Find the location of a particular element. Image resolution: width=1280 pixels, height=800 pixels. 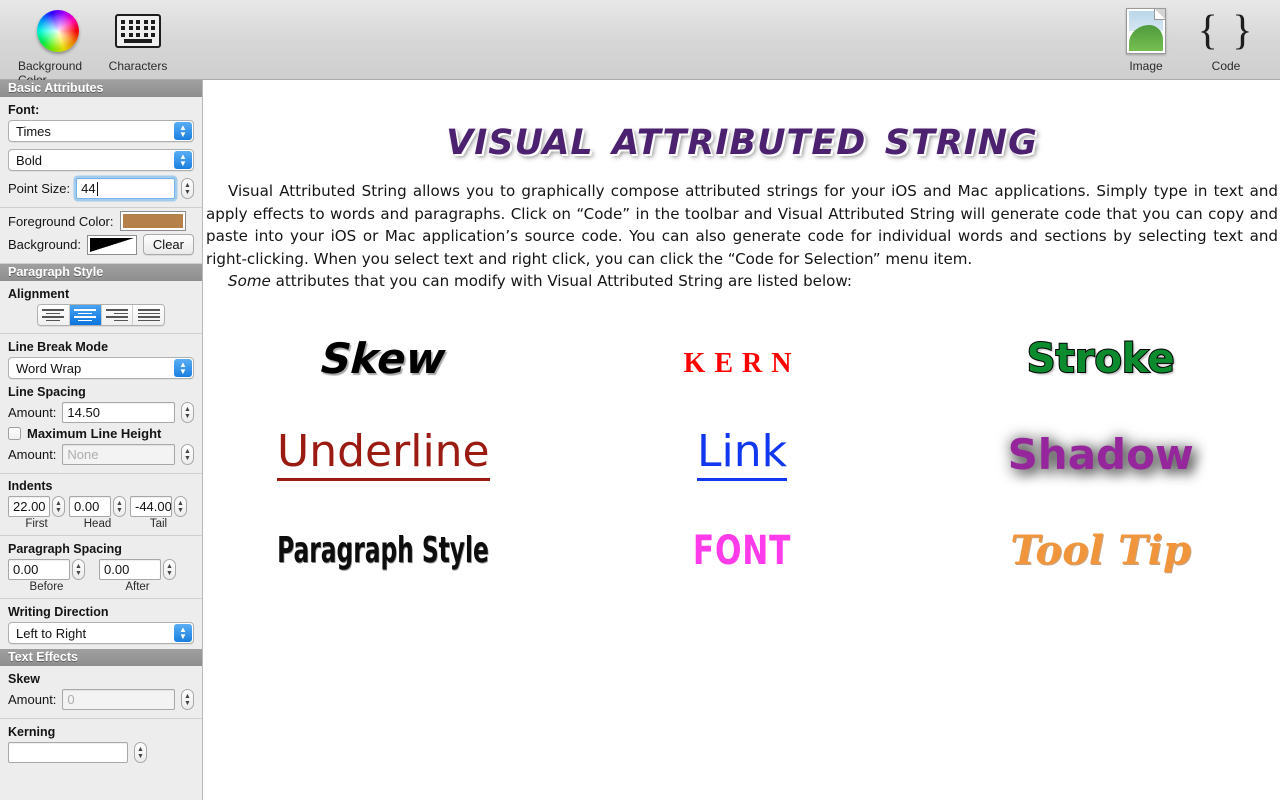

indents-label: Indents is located at coordinates (30, 486).